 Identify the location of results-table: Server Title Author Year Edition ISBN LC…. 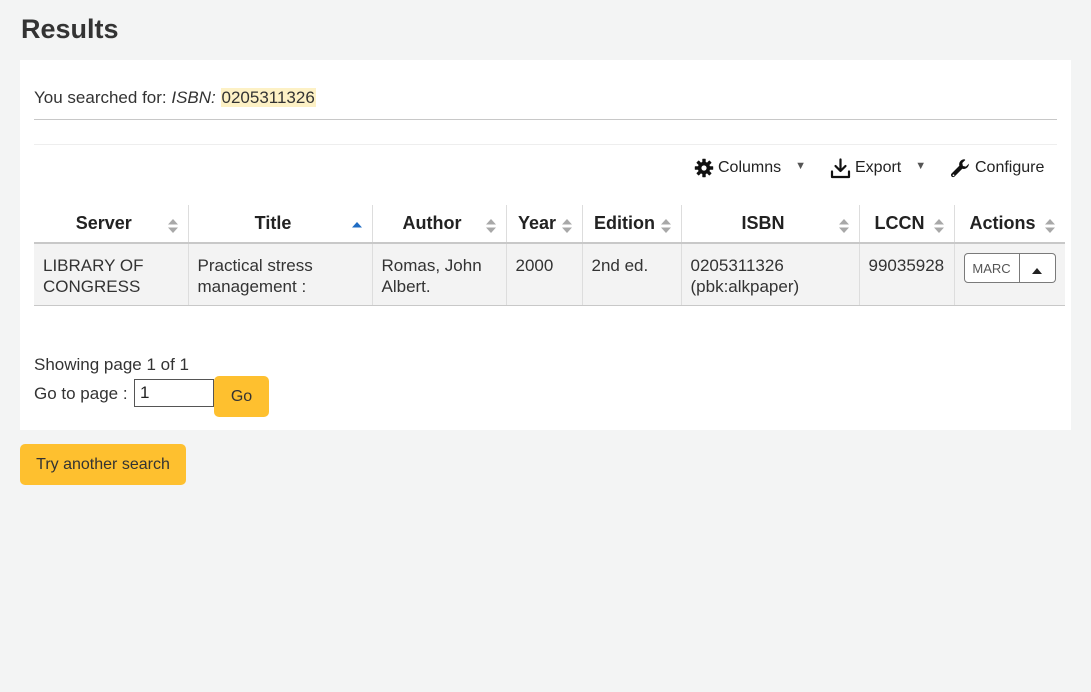
(549, 255).